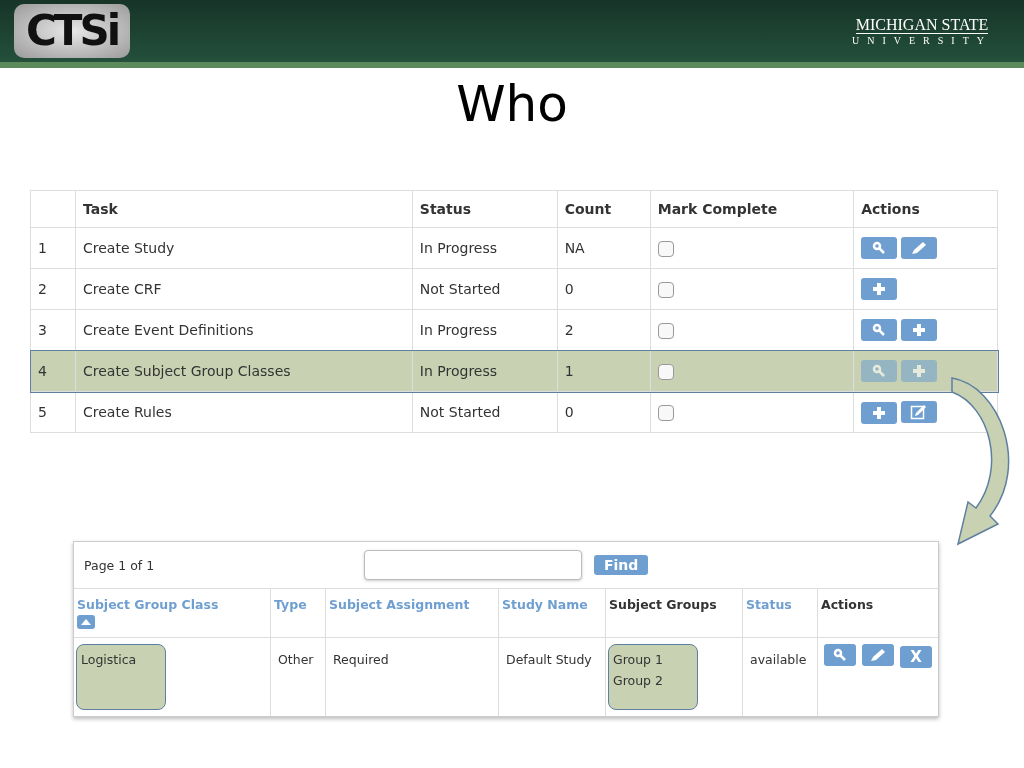 The image size is (1024, 768). What do you see at coordinates (296, 660) in the screenshot?
I see `table-cell-text: Other` at bounding box center [296, 660].